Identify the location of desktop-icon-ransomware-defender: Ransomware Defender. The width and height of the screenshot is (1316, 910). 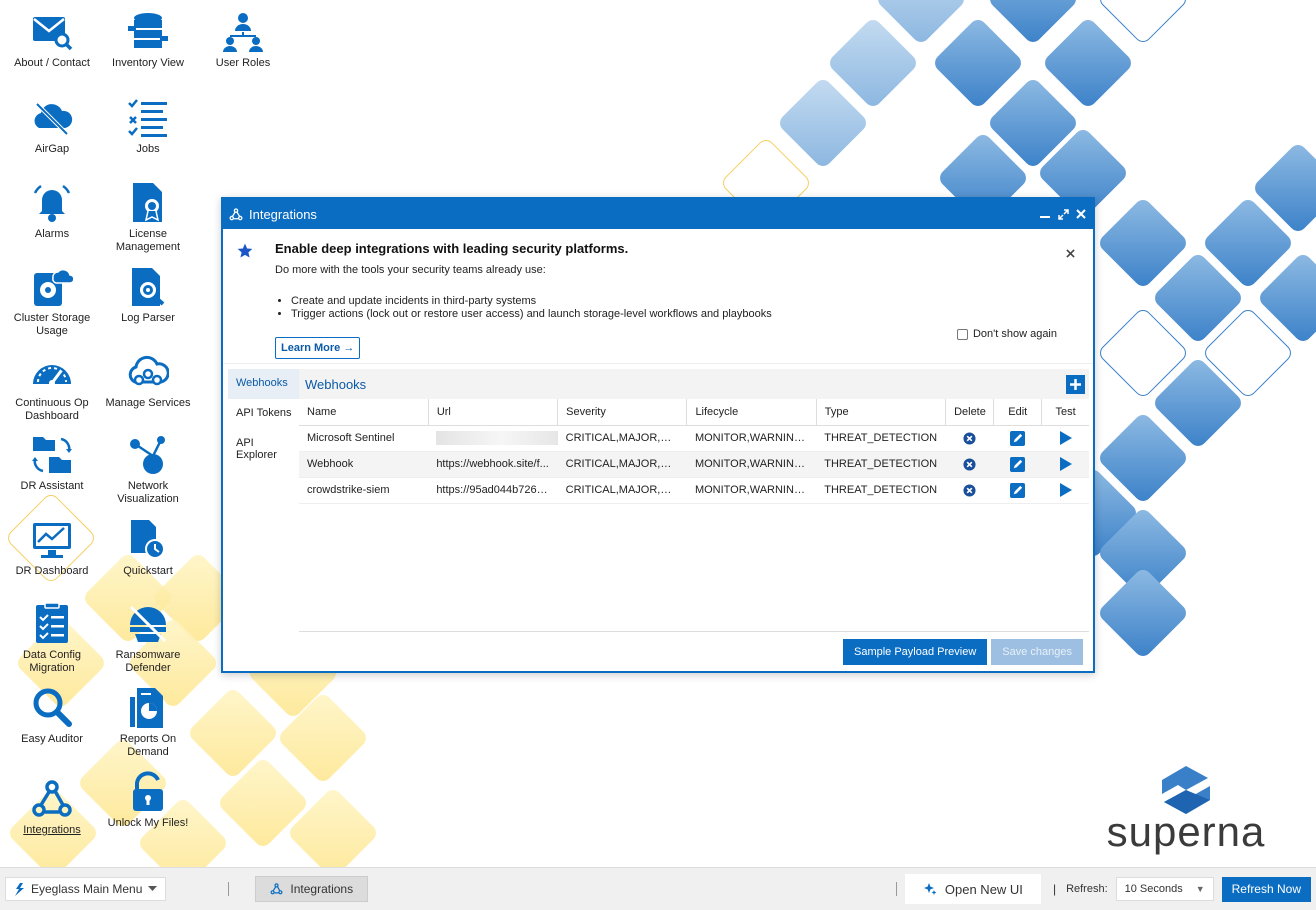
(148, 638).